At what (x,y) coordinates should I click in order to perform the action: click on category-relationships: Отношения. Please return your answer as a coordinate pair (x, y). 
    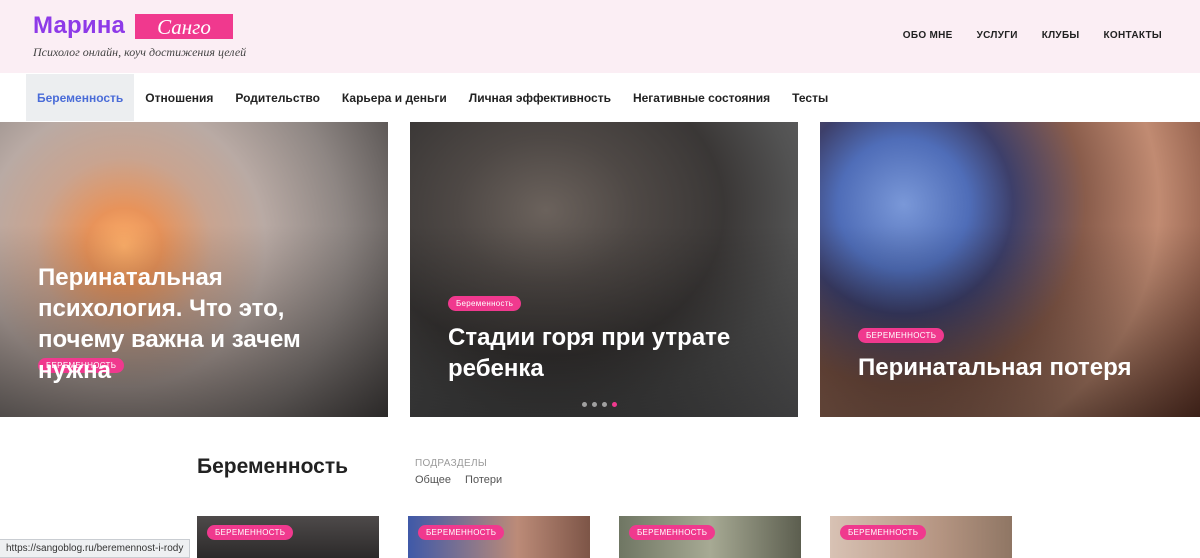
    Looking at the image, I should click on (179, 97).